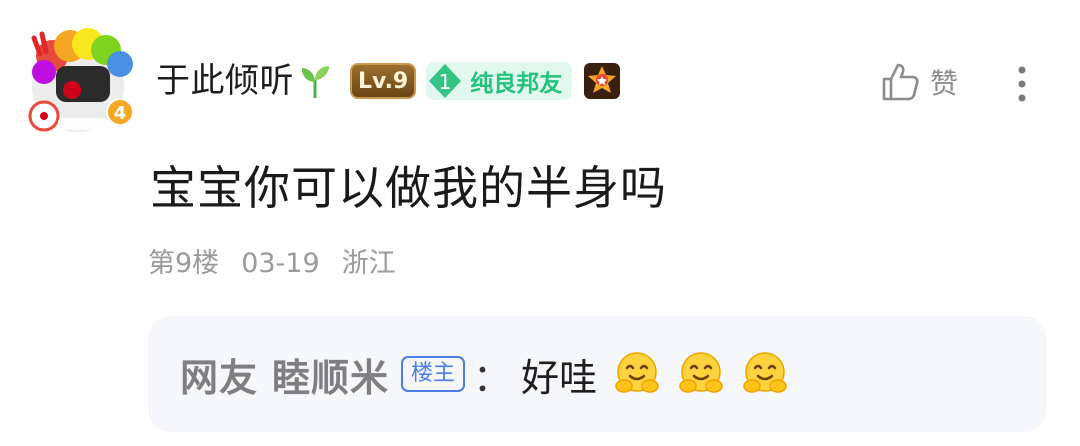 The height and width of the screenshot is (446, 1080). Describe the element at coordinates (944, 83) in the screenshot. I see `like-label: 赞` at that location.